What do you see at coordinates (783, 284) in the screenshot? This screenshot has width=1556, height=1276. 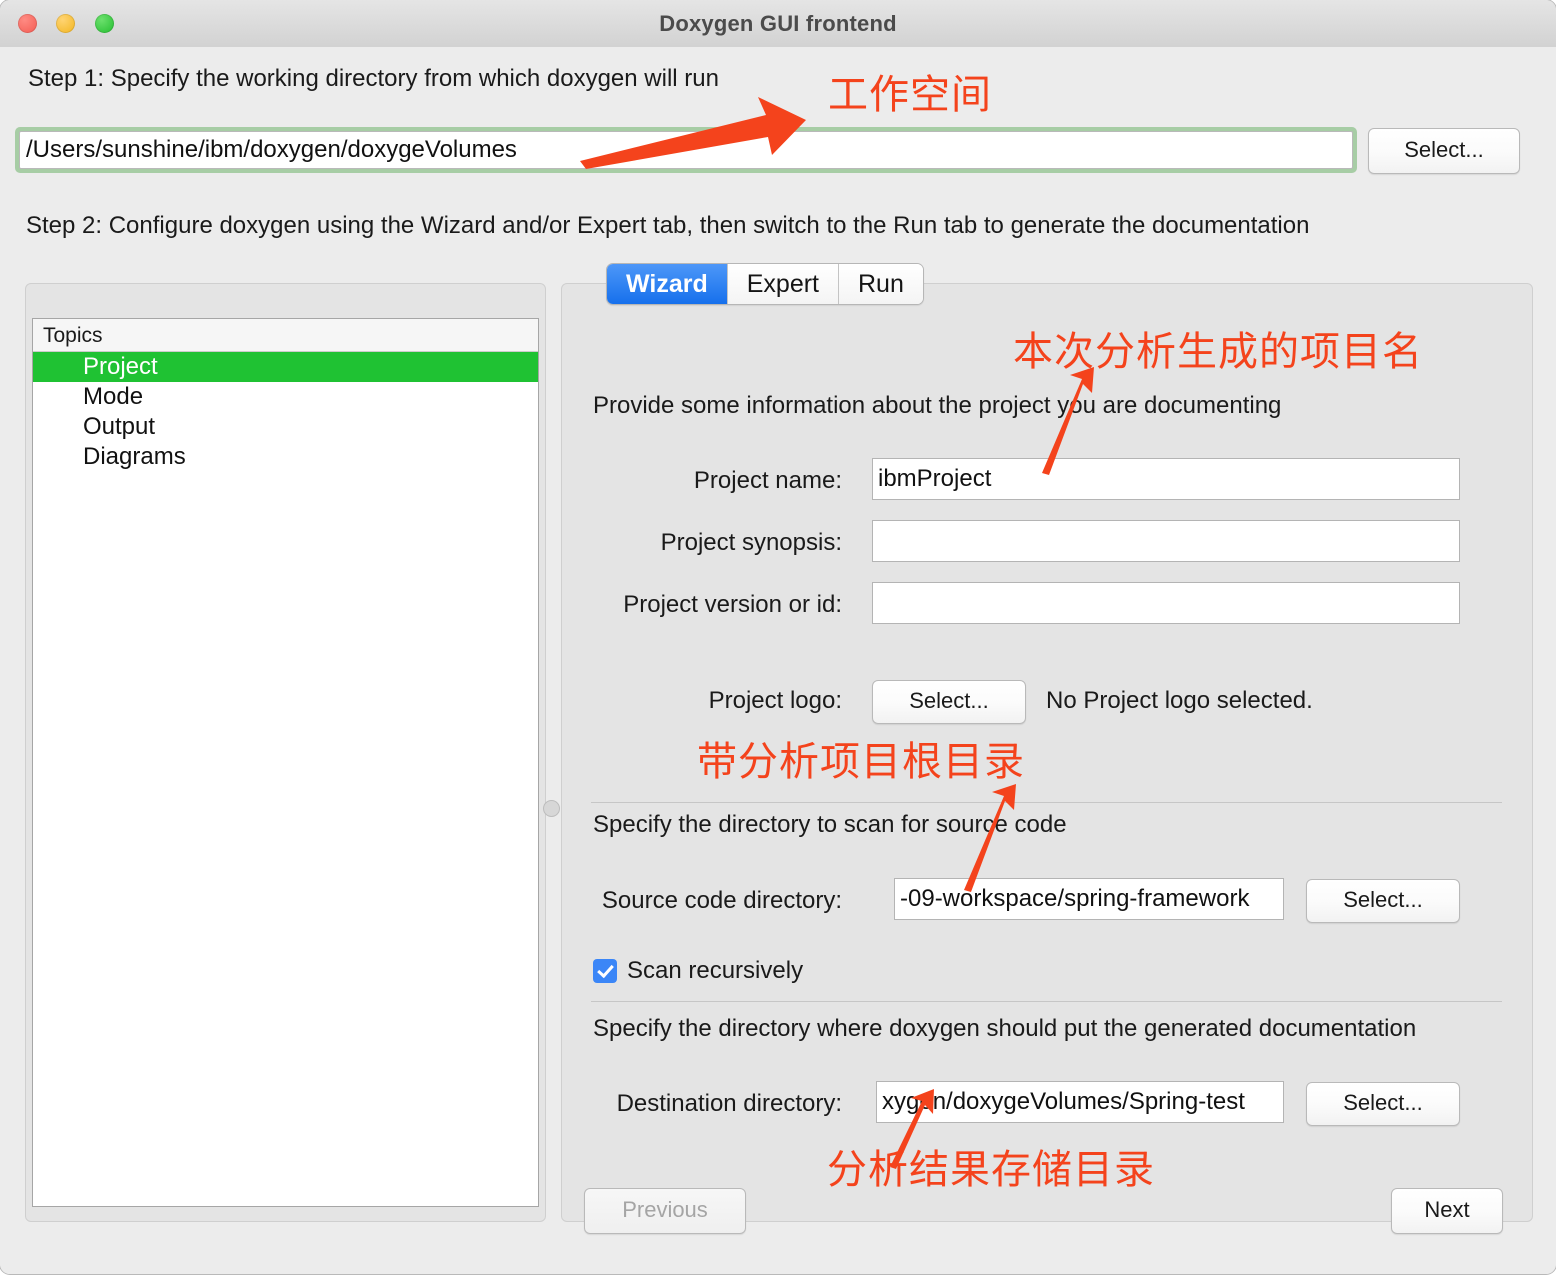 I see `tab-expert: Expert` at bounding box center [783, 284].